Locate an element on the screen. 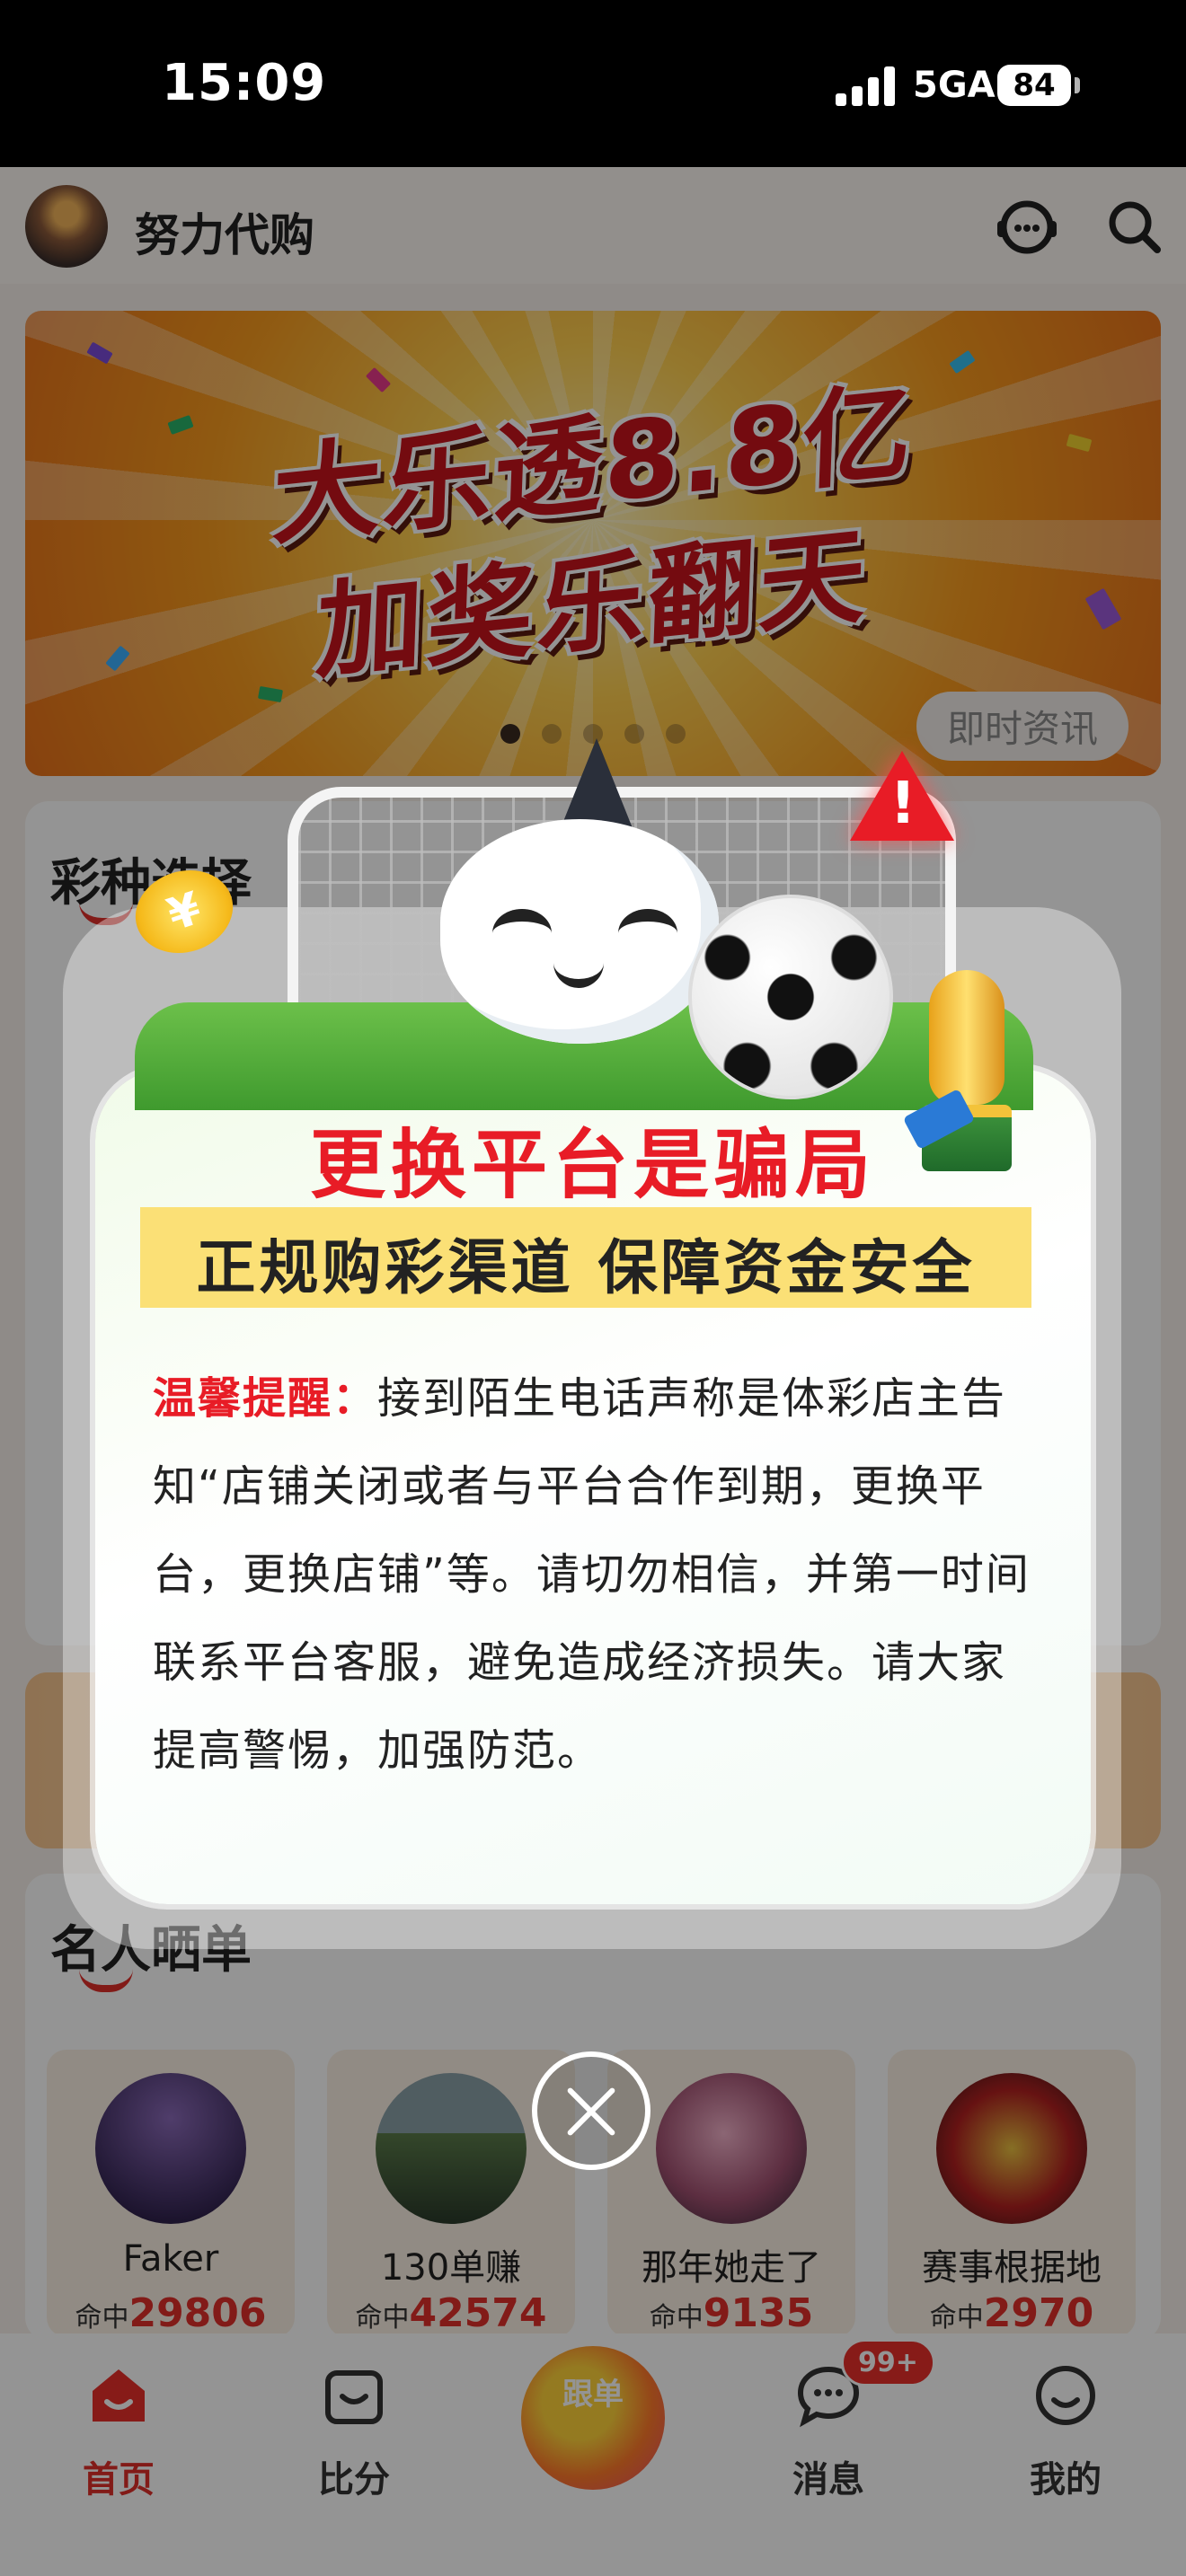 This screenshot has width=1186, height=2576. close-modal-button is located at coordinates (591, 2110).